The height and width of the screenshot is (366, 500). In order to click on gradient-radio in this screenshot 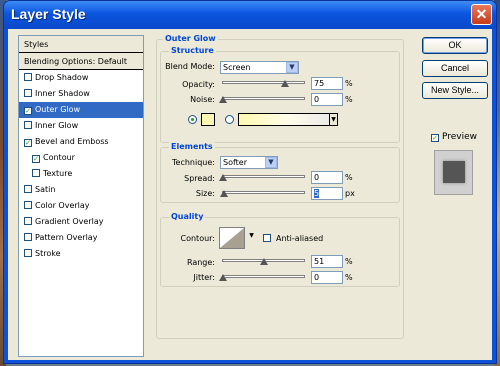, I will do `click(229, 119)`.